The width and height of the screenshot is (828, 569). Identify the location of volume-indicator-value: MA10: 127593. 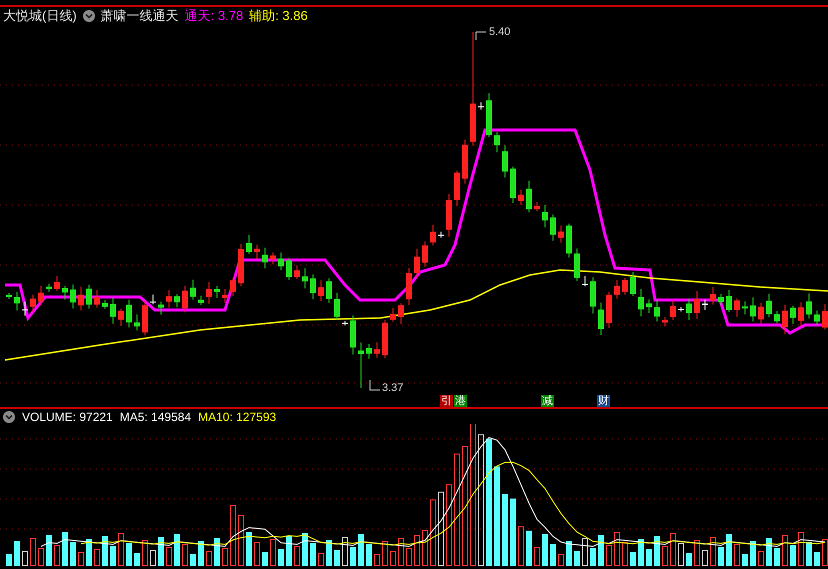
(237, 417).